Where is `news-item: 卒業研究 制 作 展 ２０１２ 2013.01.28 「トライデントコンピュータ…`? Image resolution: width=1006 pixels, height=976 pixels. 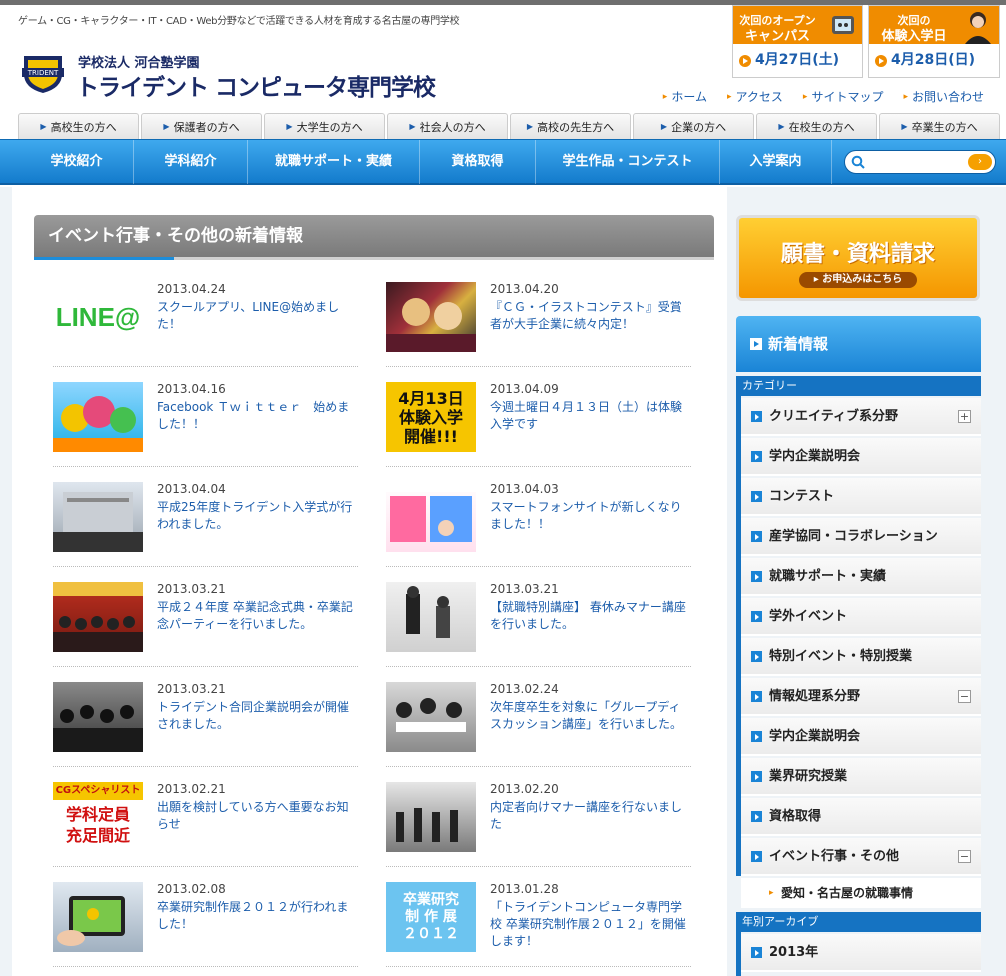 news-item: 卒業研究 制 作 展 ２０１２ 2013.01.28 「トライデントコンピュータ… is located at coordinates (538, 922).